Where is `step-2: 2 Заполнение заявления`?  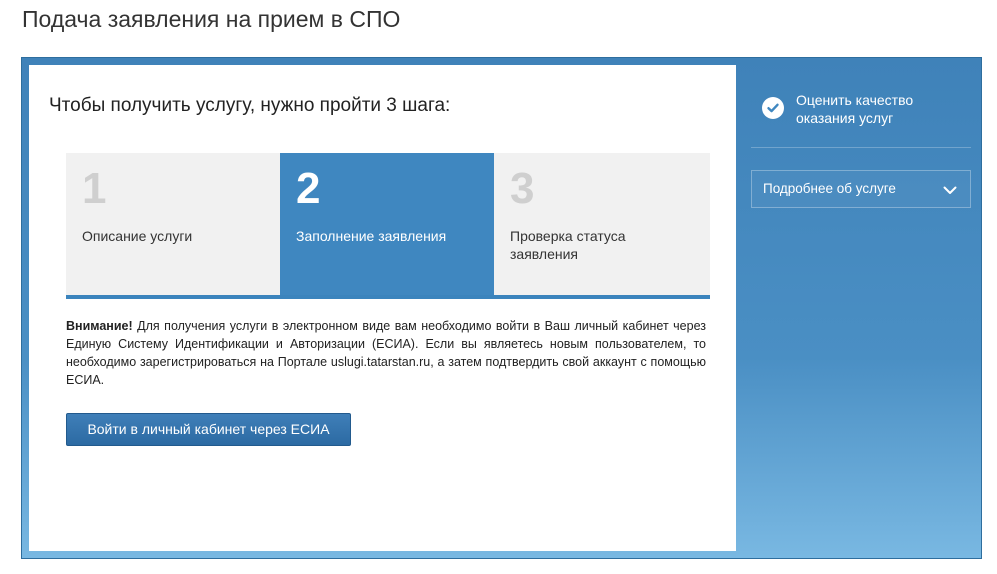
step-2: 2 Заполнение заявления is located at coordinates (387, 224).